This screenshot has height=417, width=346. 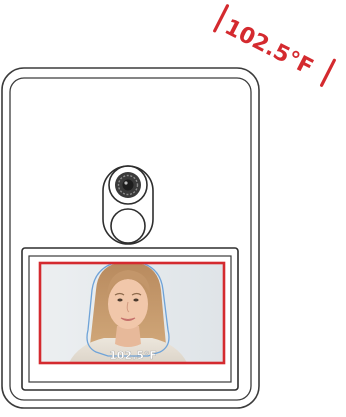 What do you see at coordinates (328, 72) in the screenshot?
I see `alert-bar-right` at bounding box center [328, 72].